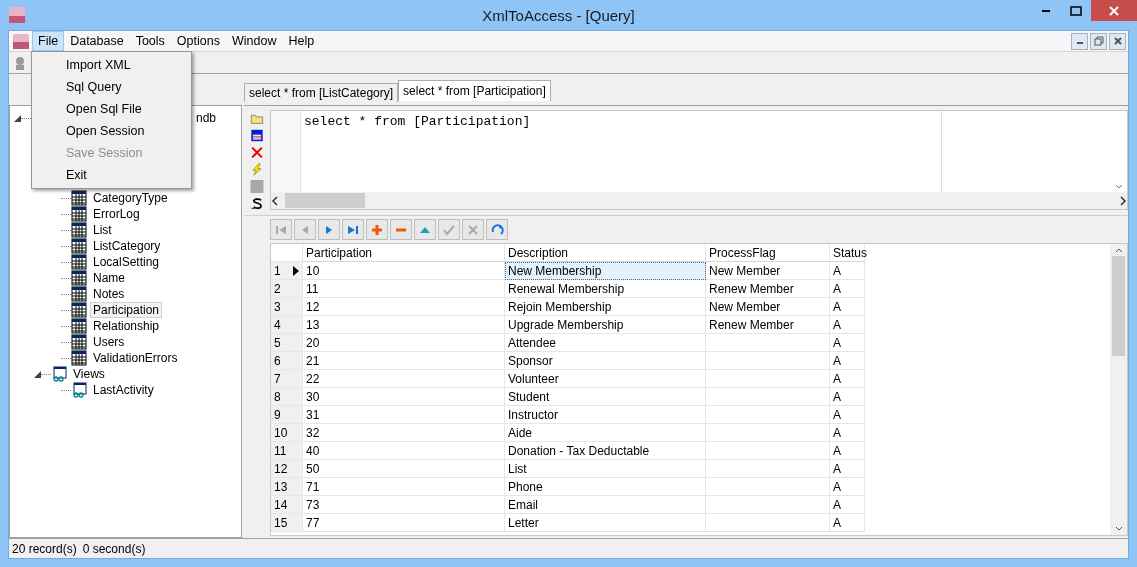 The image size is (1137, 567). I want to click on blank-tool-icon, so click(257, 186).